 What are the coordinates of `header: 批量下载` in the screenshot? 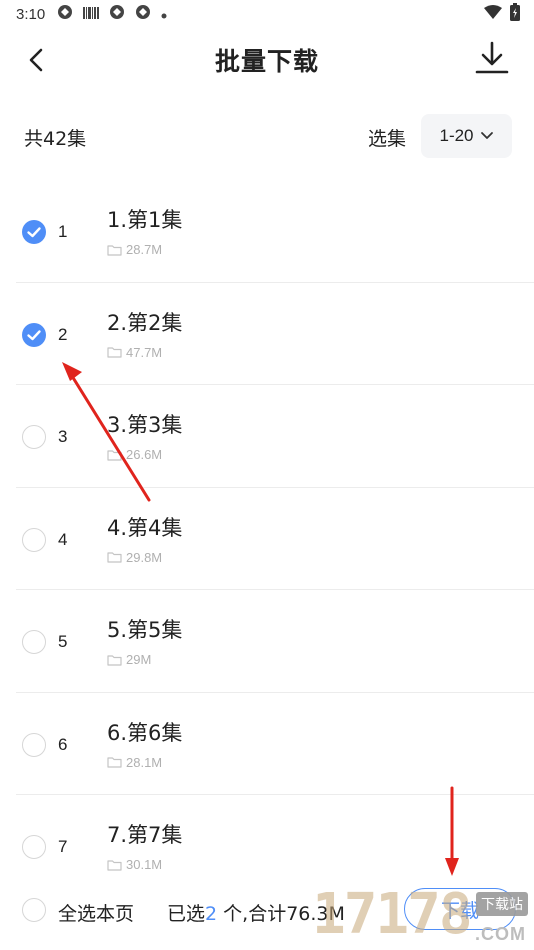 It's located at (267, 60).